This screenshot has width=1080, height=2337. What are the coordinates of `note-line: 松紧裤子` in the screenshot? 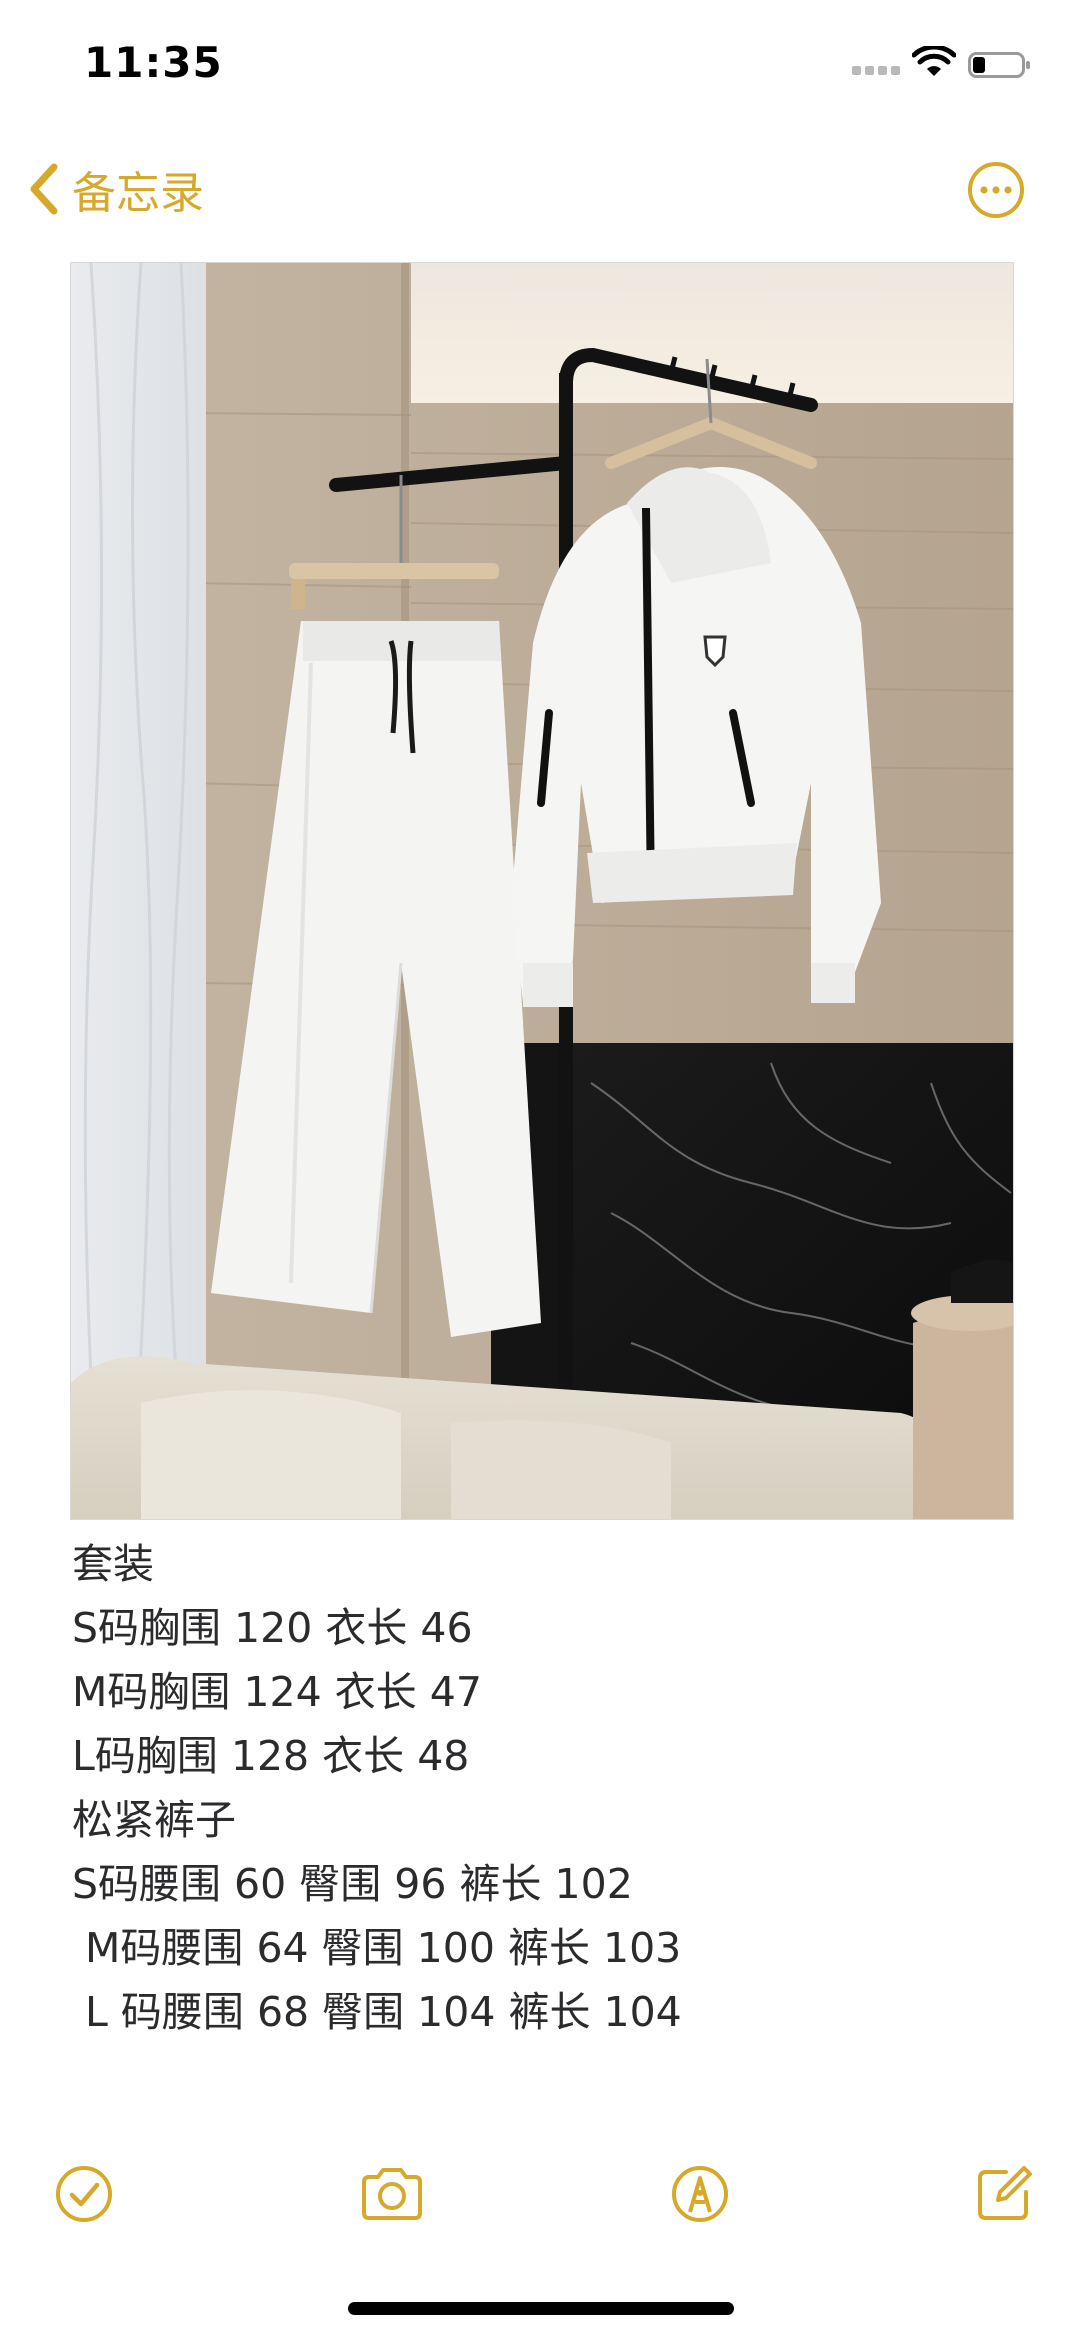 It's located at (154, 1820).